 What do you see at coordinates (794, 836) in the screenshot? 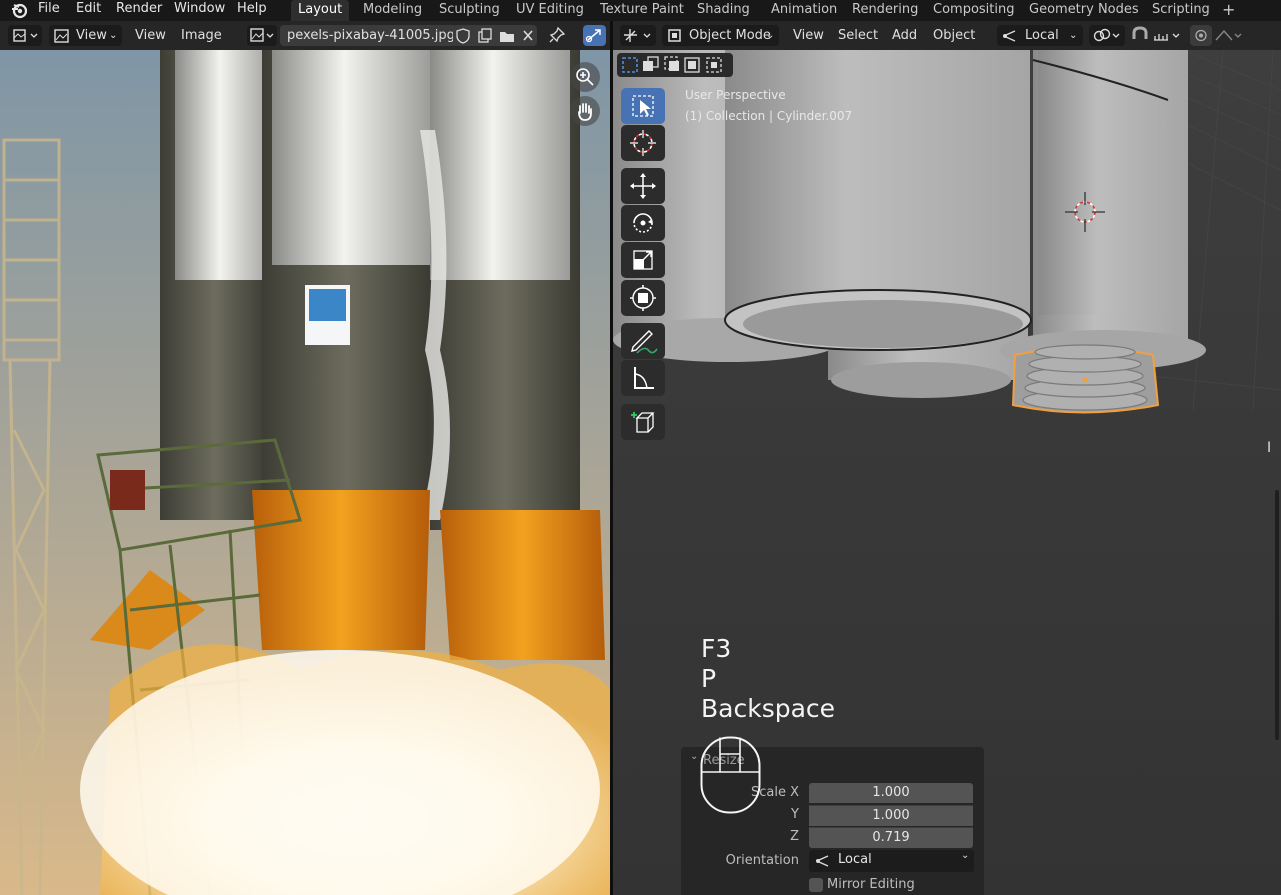
I see `scale-z-label: Z` at bounding box center [794, 836].